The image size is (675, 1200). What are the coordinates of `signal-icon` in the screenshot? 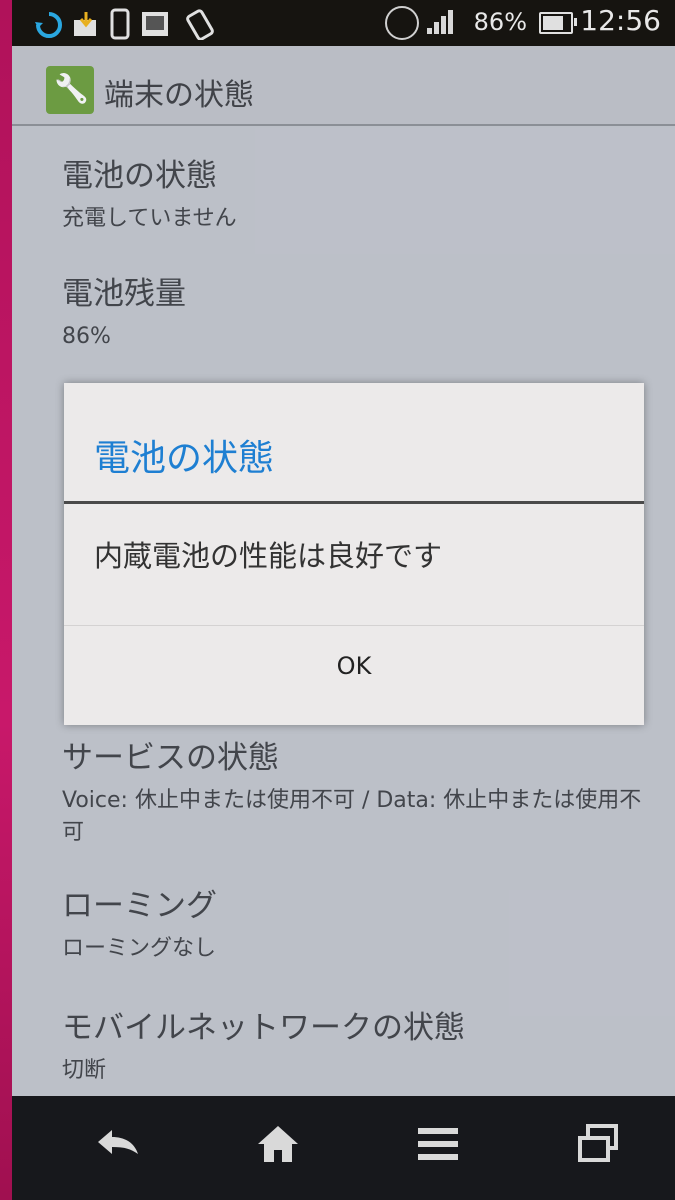 It's located at (442, 22).